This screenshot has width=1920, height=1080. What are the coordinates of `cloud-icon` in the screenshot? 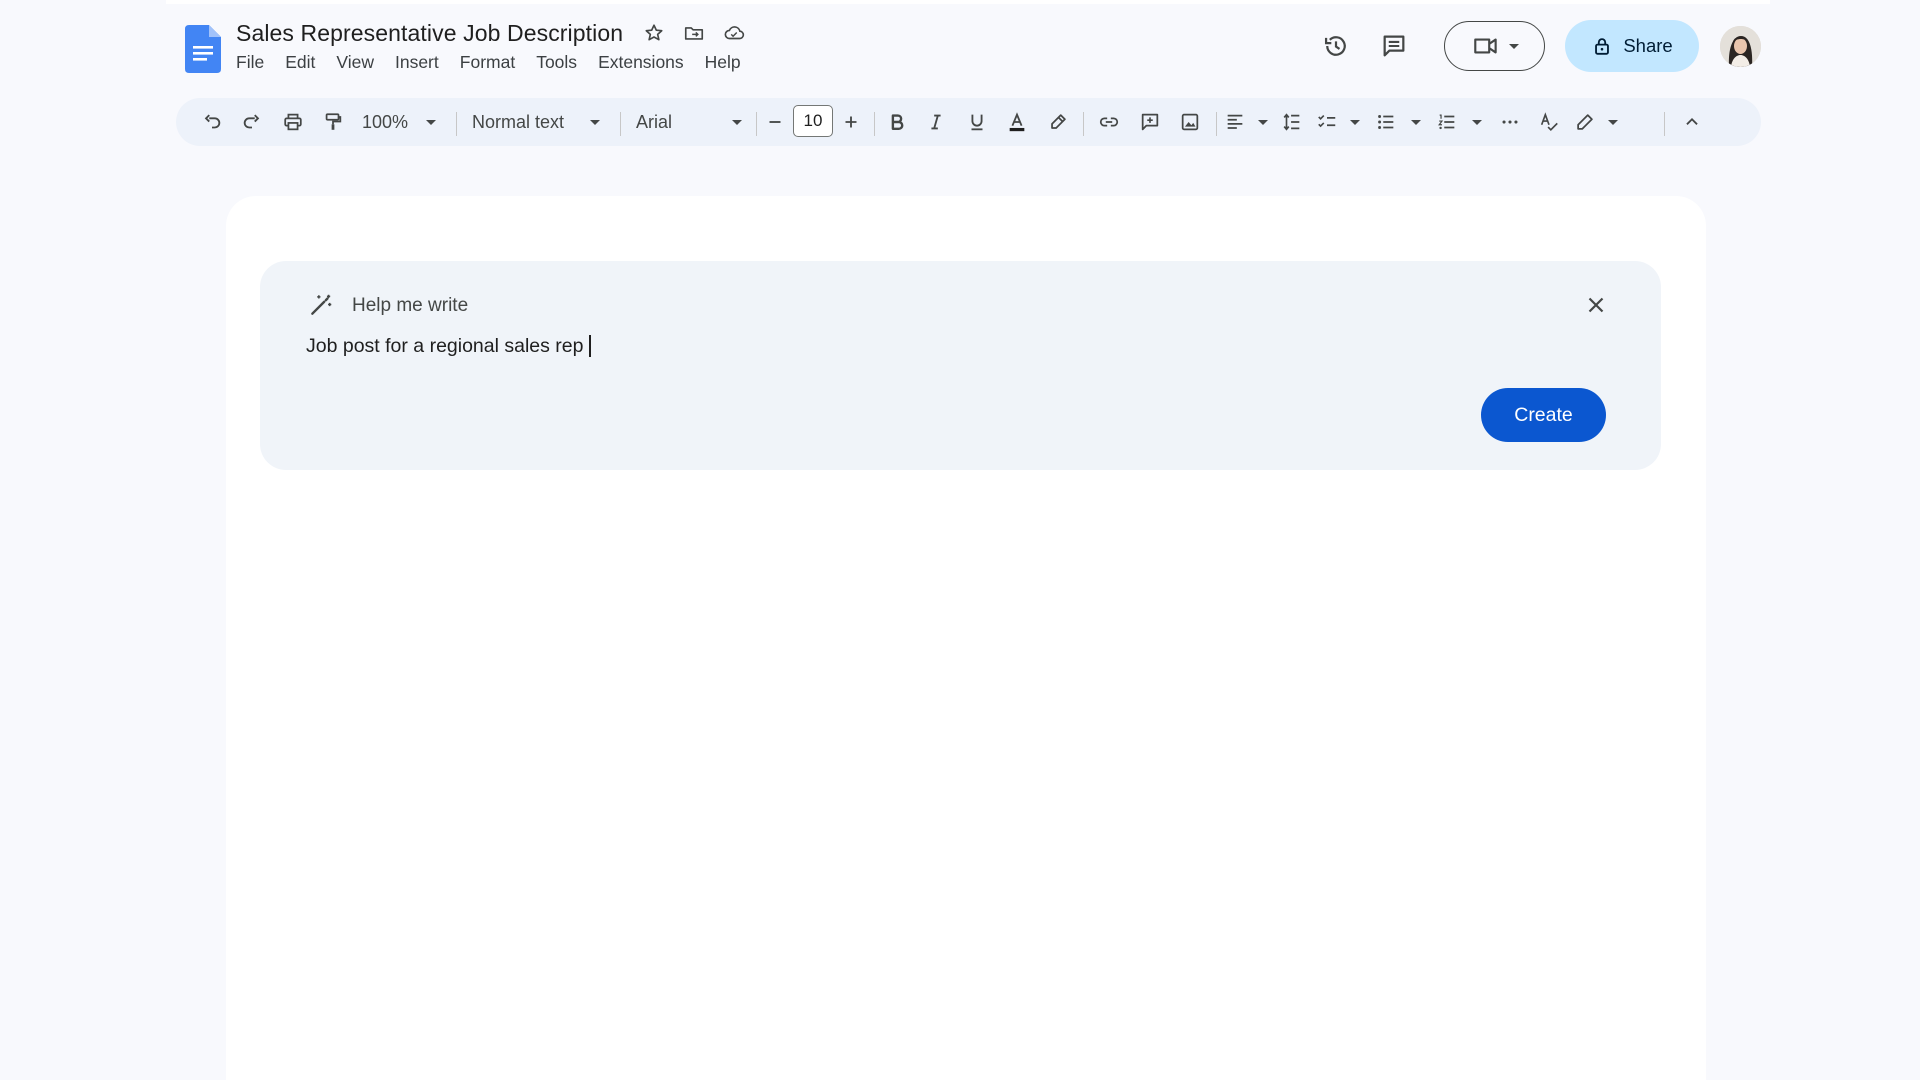 It's located at (734, 33).